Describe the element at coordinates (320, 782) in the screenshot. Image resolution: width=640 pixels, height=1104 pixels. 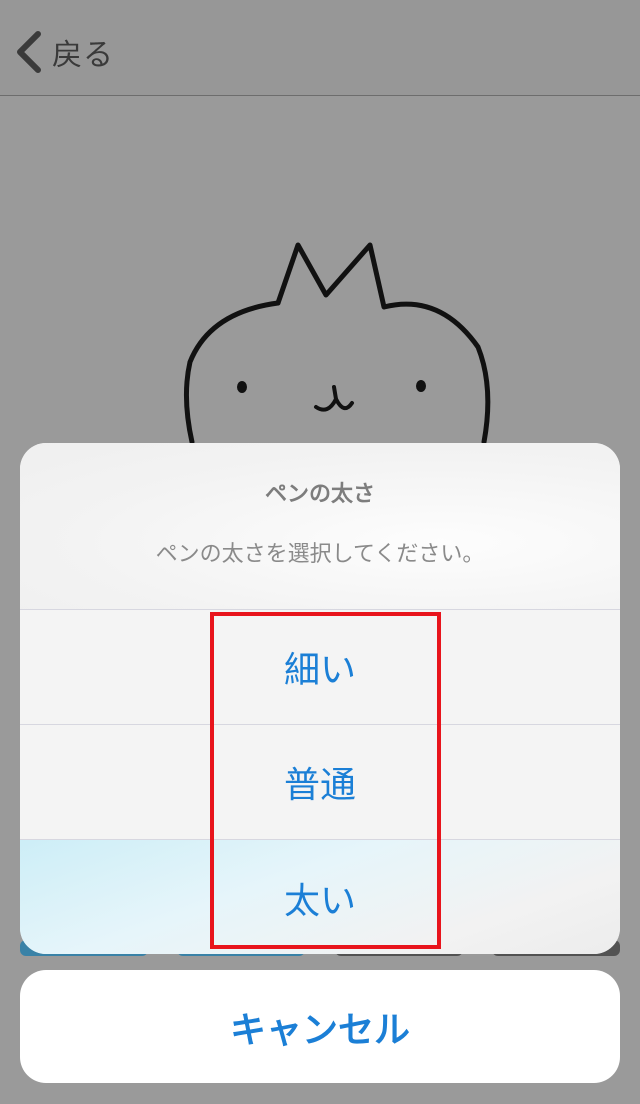
I see `option-normal-button: 普通` at that location.